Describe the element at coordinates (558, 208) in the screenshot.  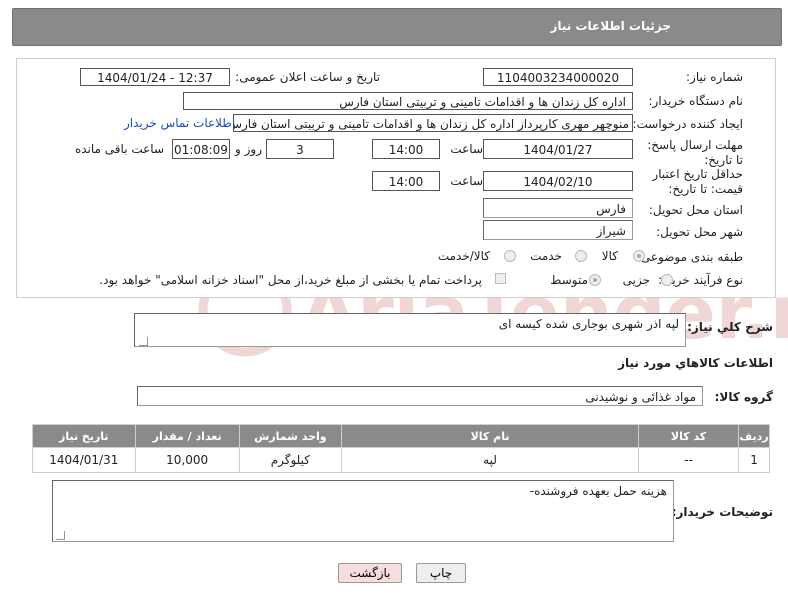
I see `province-field: فارس` at that location.